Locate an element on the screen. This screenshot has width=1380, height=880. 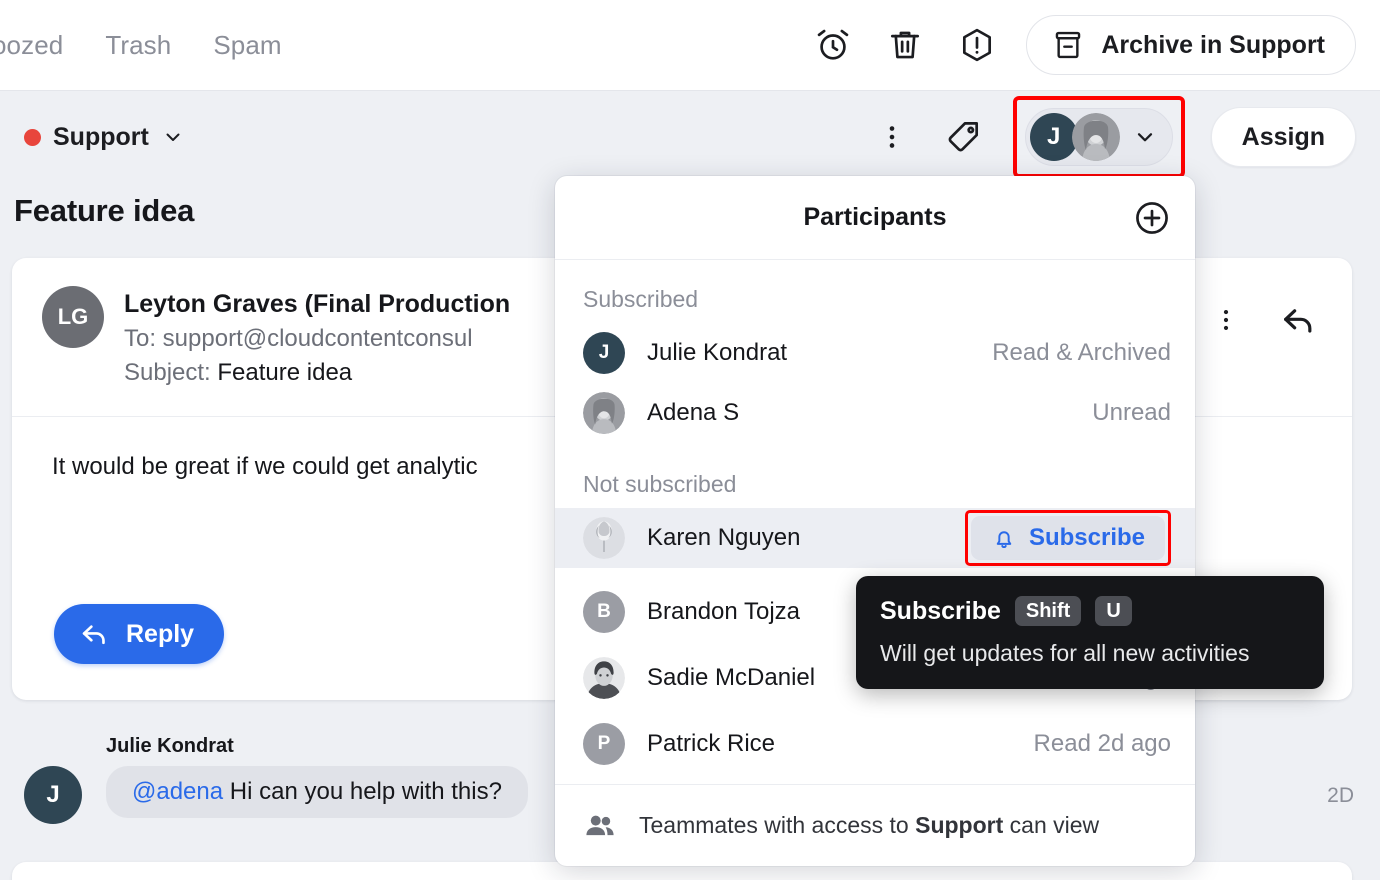
reply-button: Reply is located at coordinates (139, 634).